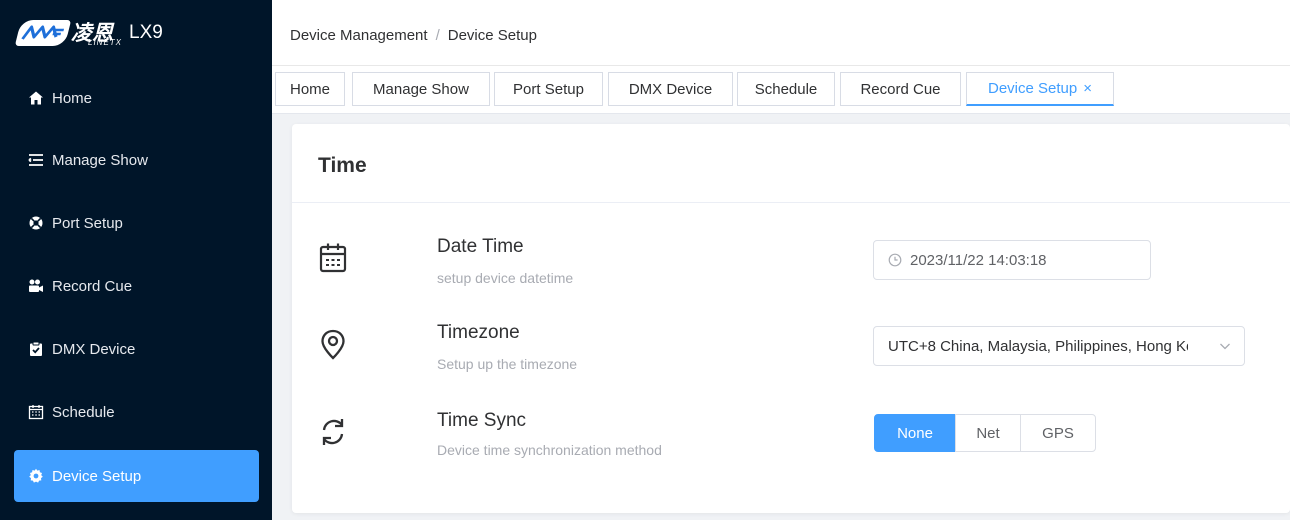  What do you see at coordinates (791, 202) in the screenshot?
I see `divider` at bounding box center [791, 202].